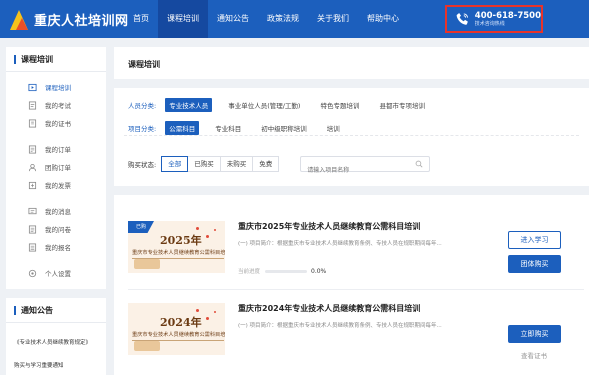  Describe the element at coordinates (181, 240) in the screenshot. I see `thumbnail-year: 2025年` at that location.